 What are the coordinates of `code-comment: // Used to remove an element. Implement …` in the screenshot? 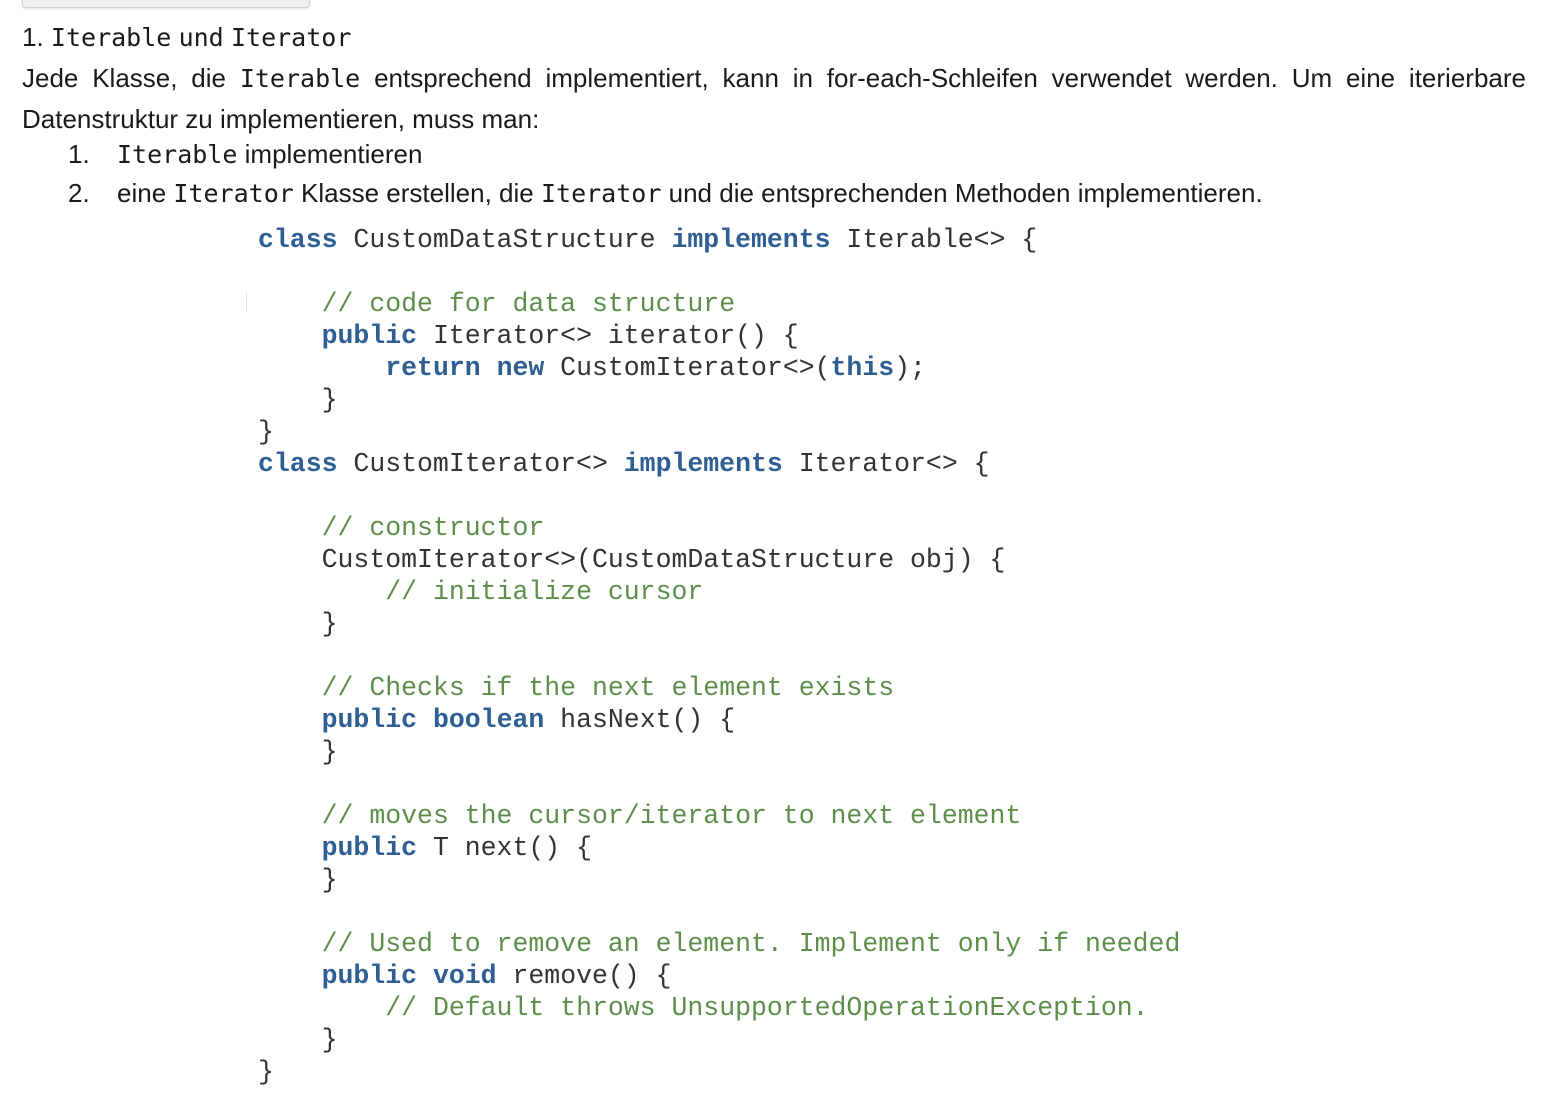 It's located at (751, 944).